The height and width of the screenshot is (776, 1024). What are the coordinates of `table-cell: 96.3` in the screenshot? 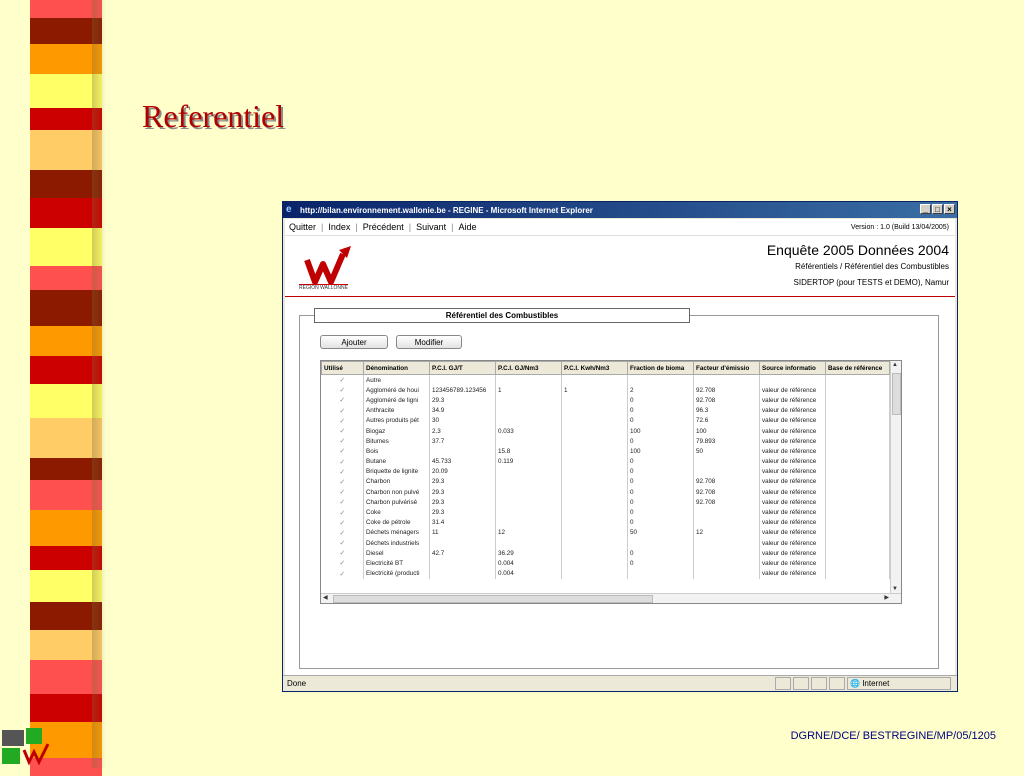 It's located at (726, 410).